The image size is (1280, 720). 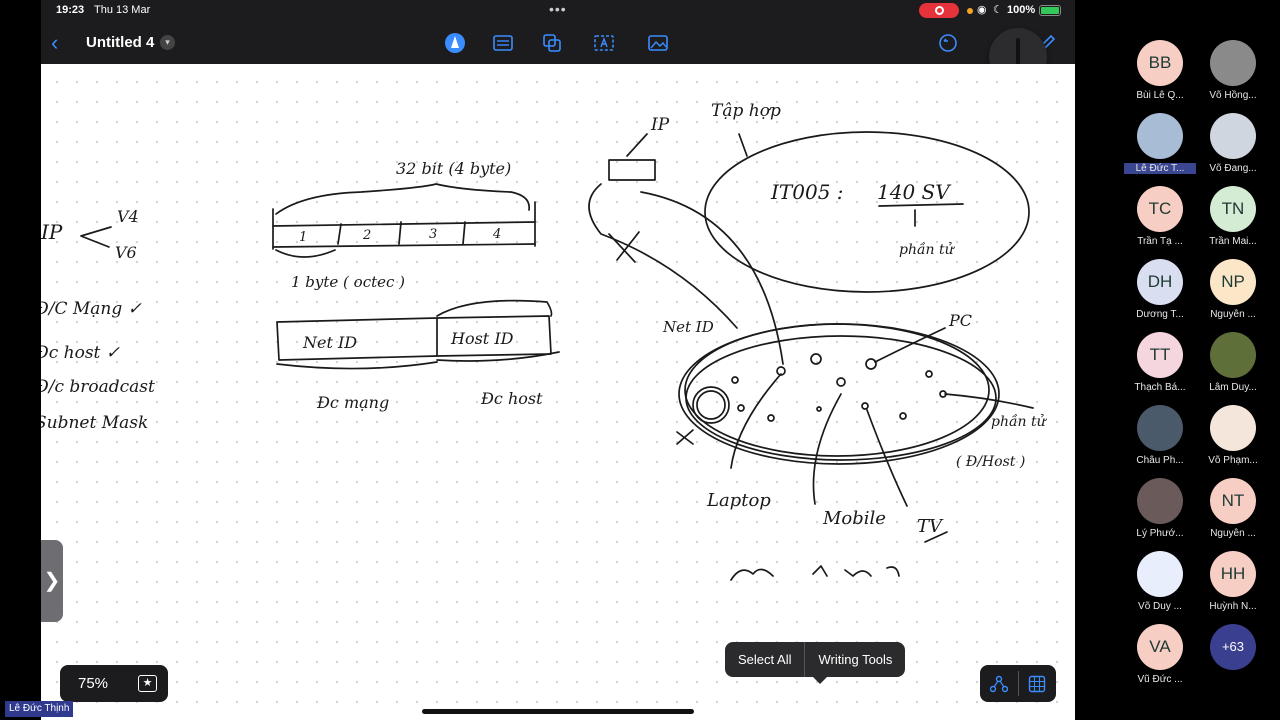 I want to click on note-tap-hop: Tập hợp, so click(x=746, y=111).